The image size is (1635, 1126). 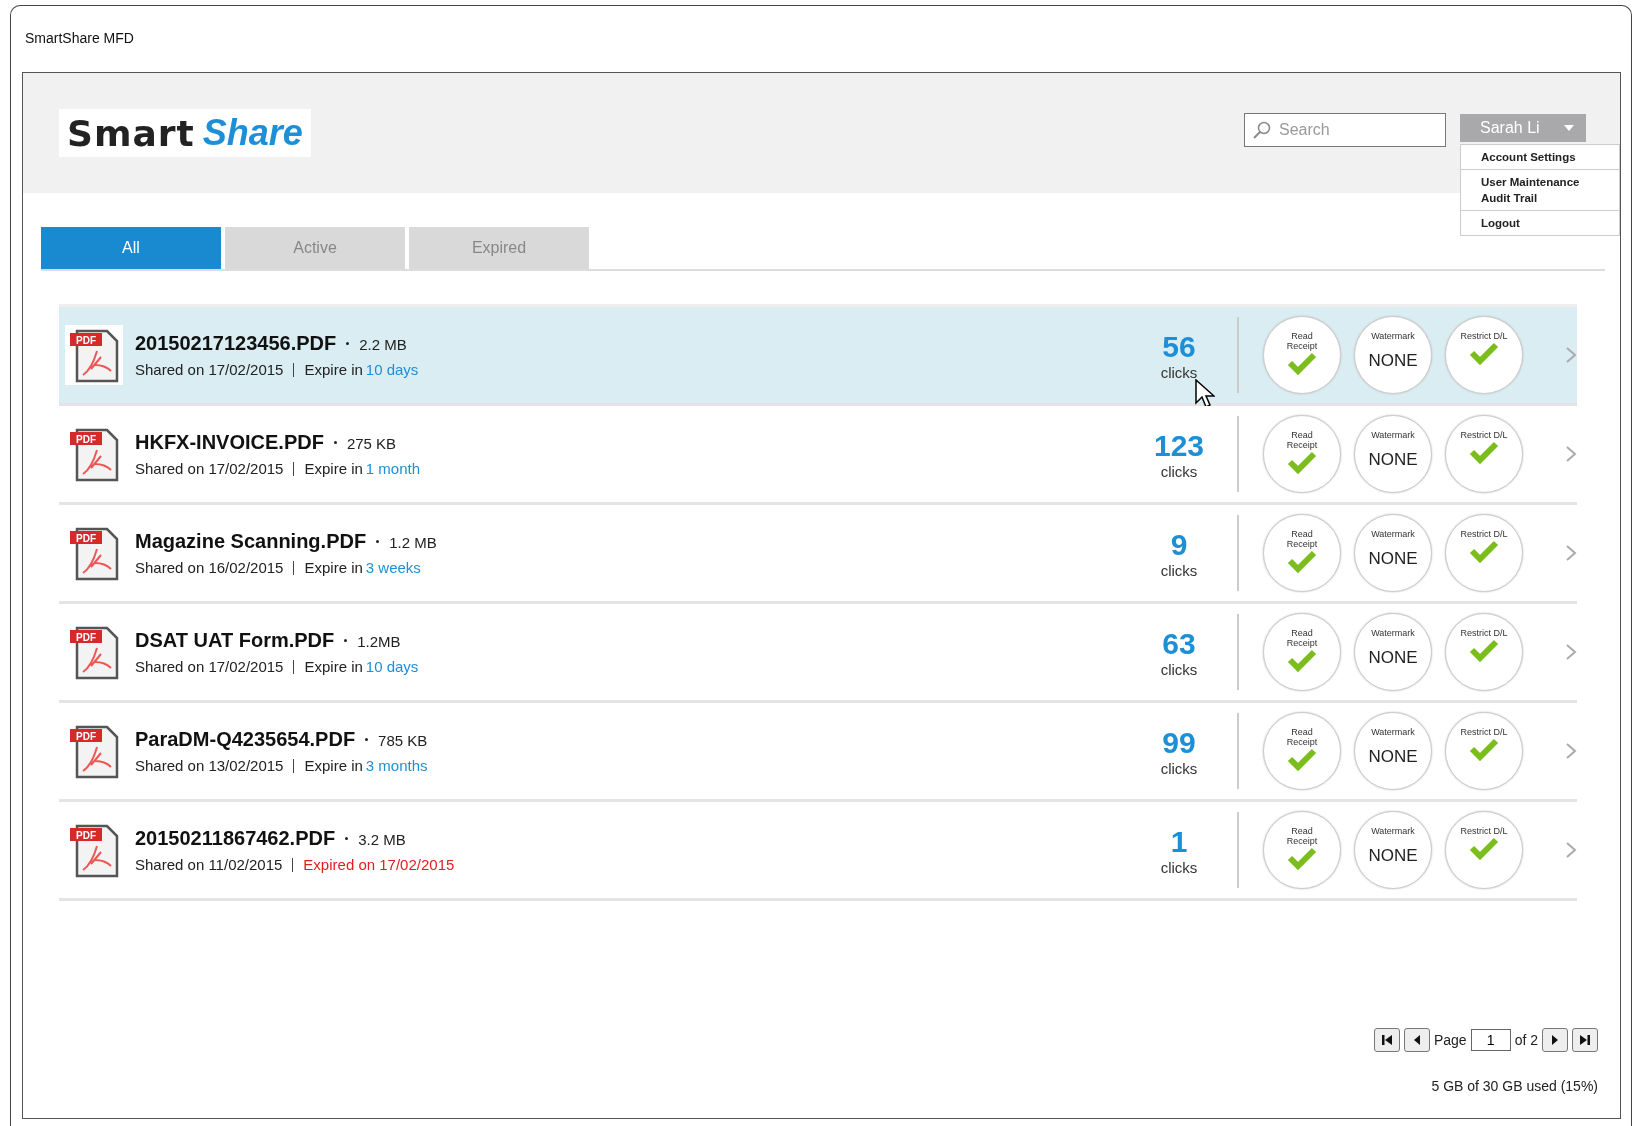 I want to click on file-size: 2.2 MB, so click(x=383, y=344).